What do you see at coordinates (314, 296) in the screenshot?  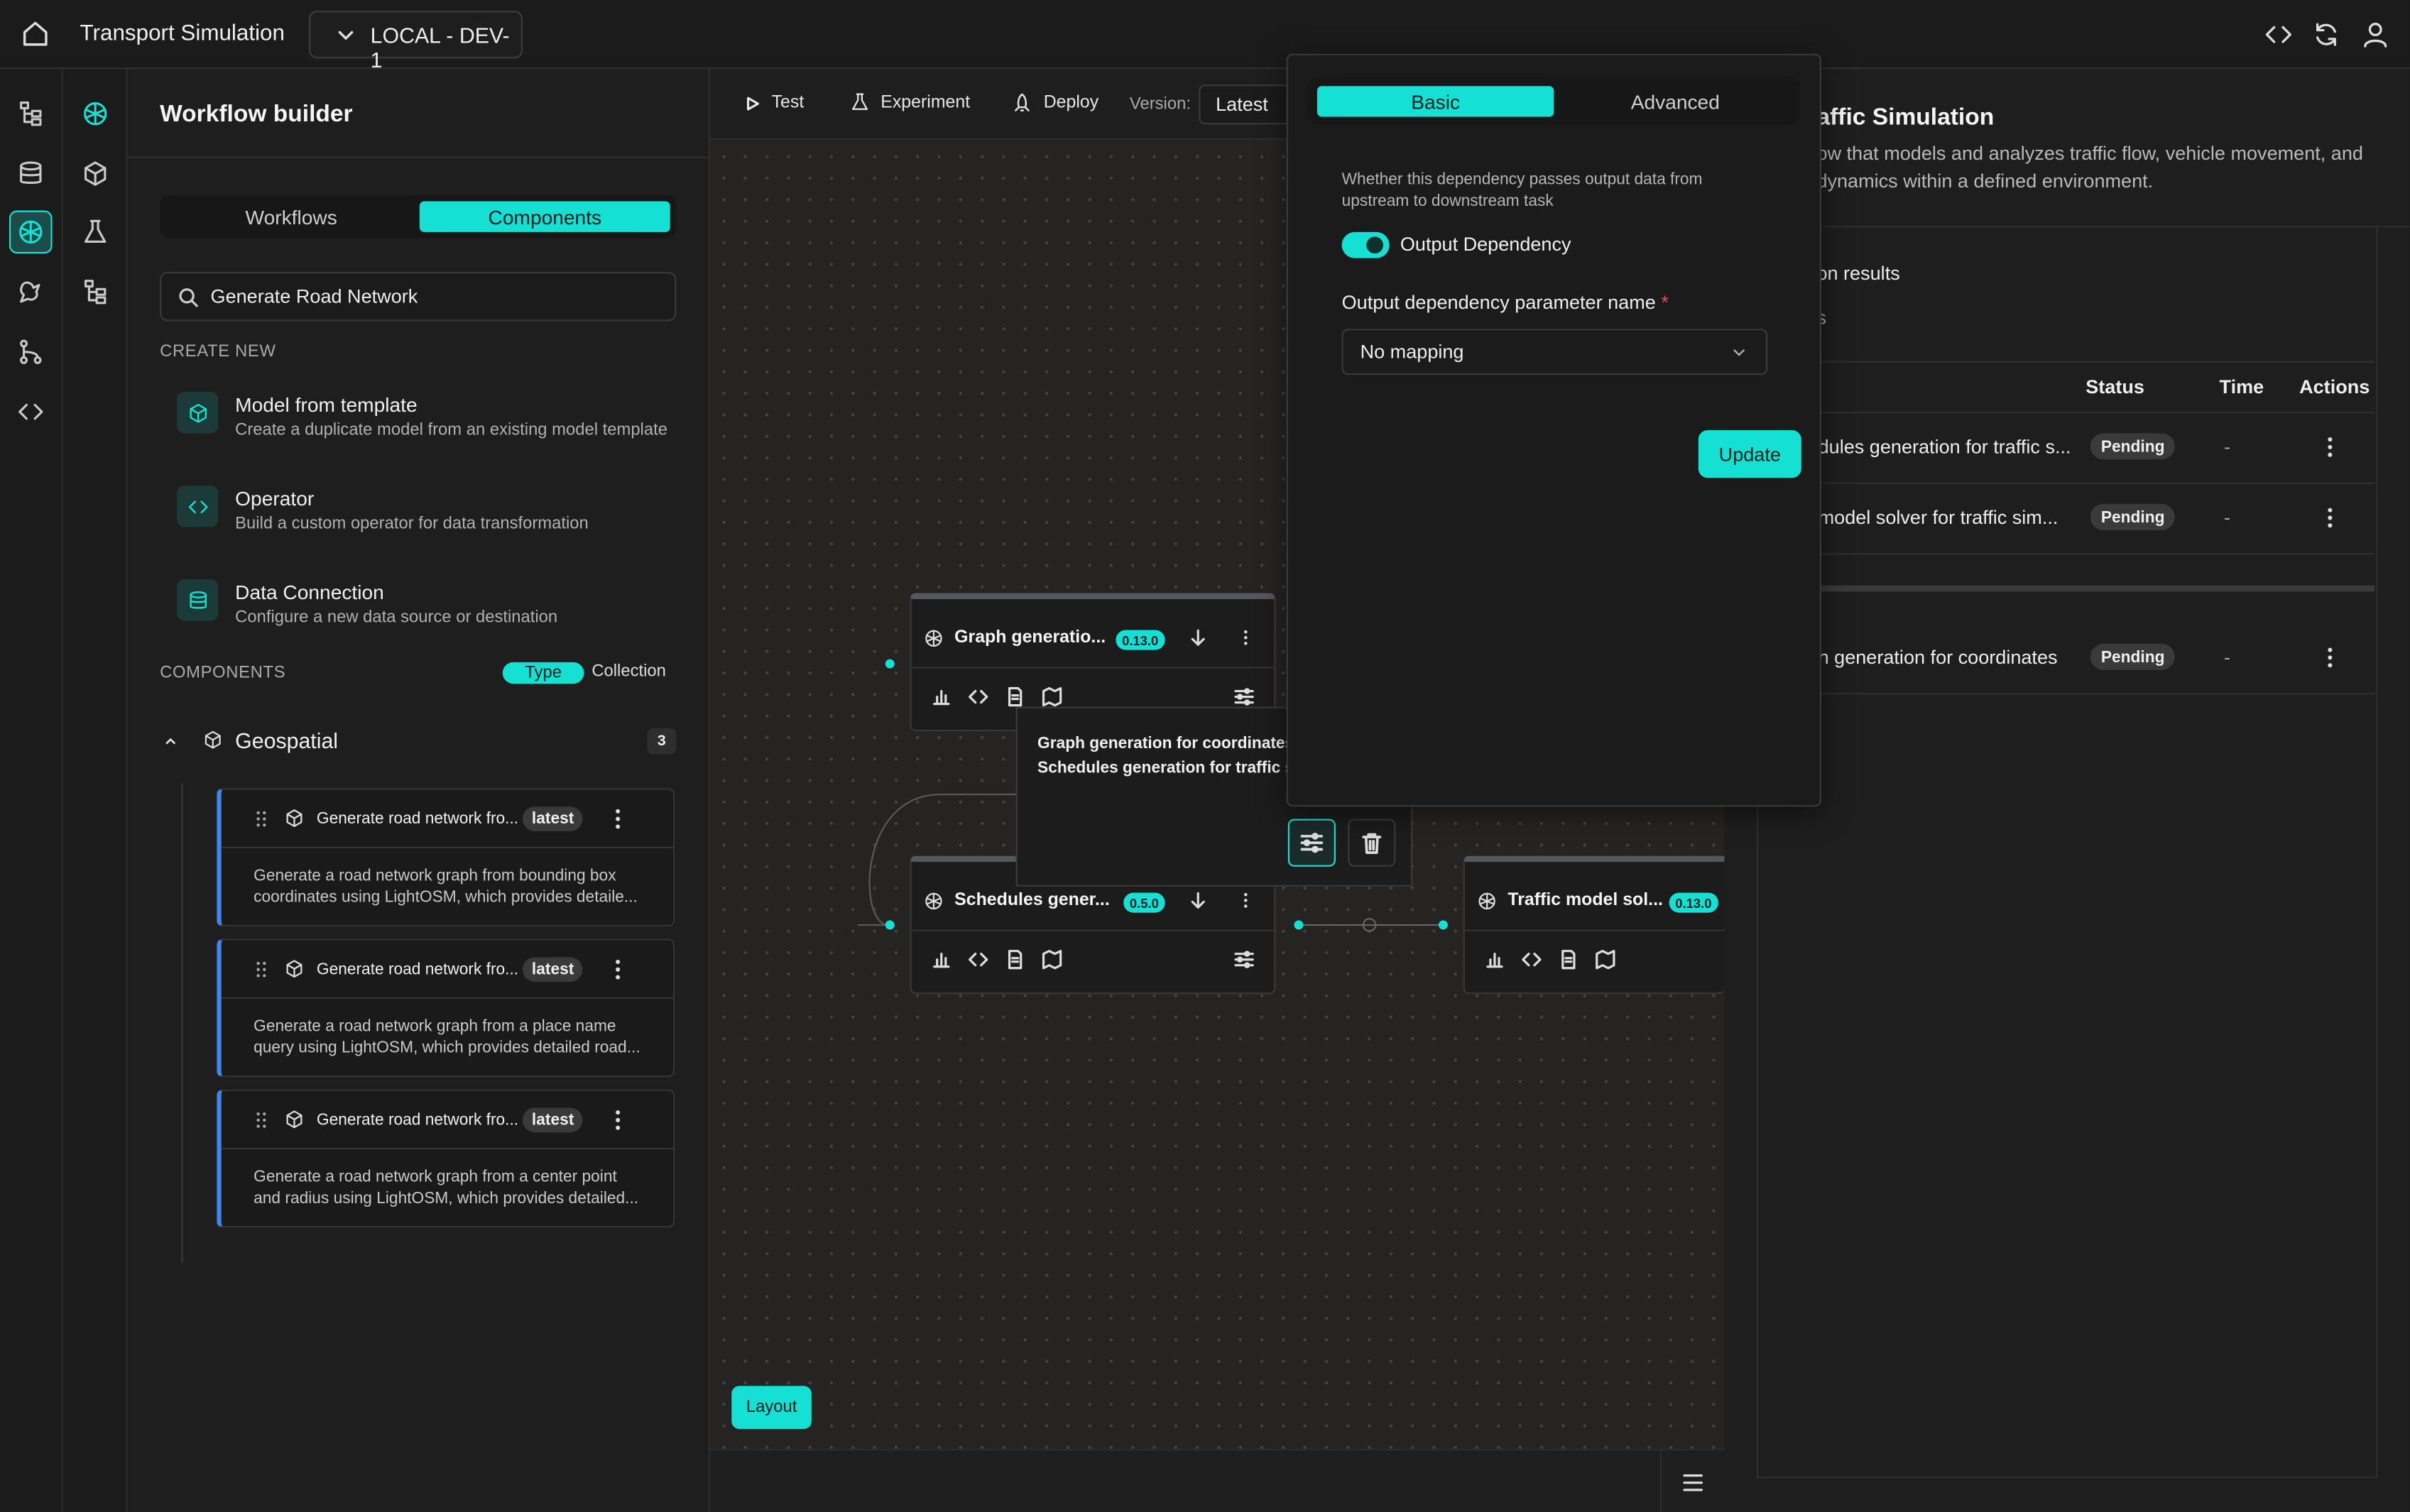 I see `search-value: Generate Road Network` at bounding box center [314, 296].